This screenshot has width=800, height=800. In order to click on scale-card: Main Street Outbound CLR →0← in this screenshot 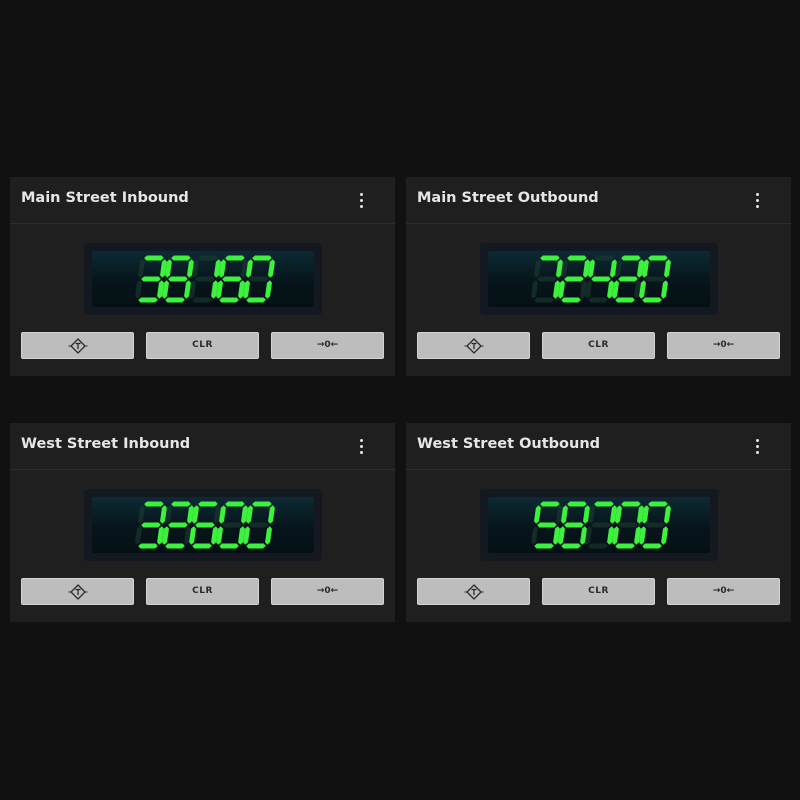, I will do `click(598, 276)`.